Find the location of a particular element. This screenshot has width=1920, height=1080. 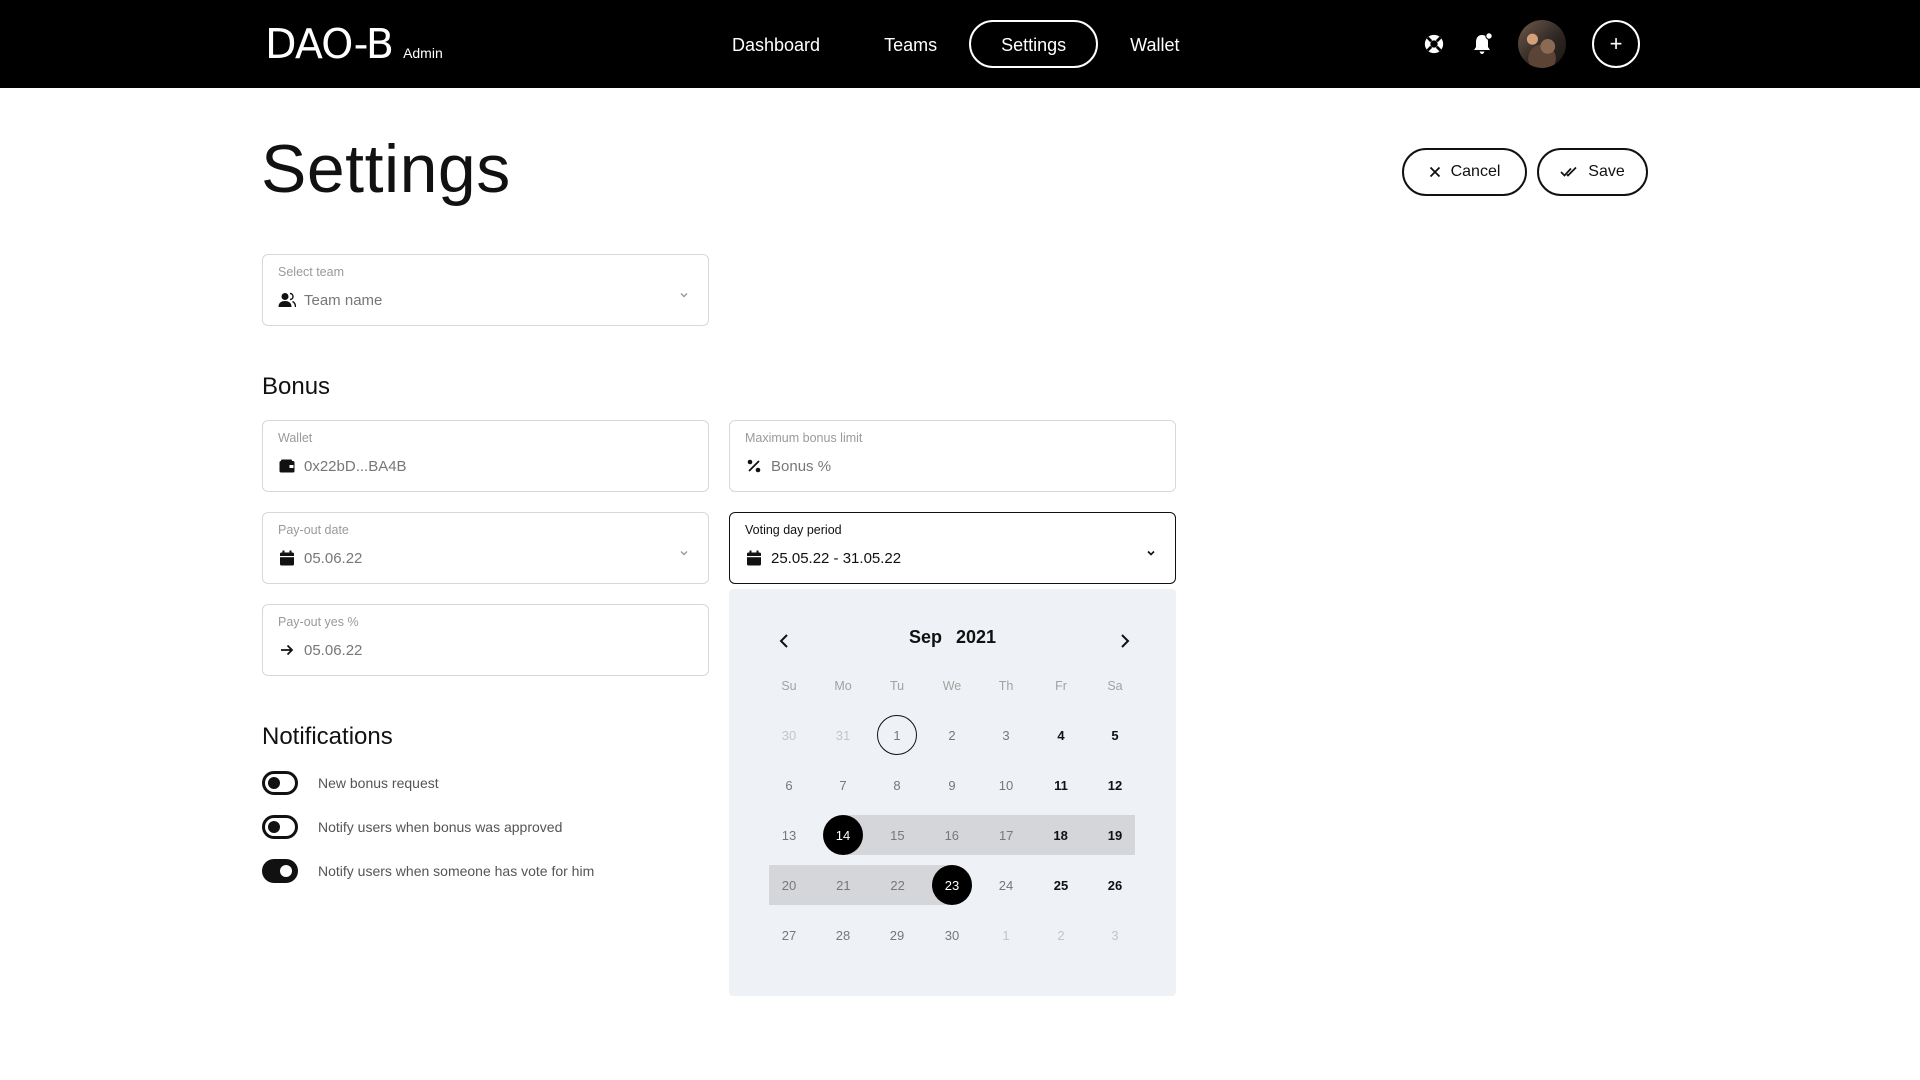

field-label: Pay-out date is located at coordinates (313, 530).